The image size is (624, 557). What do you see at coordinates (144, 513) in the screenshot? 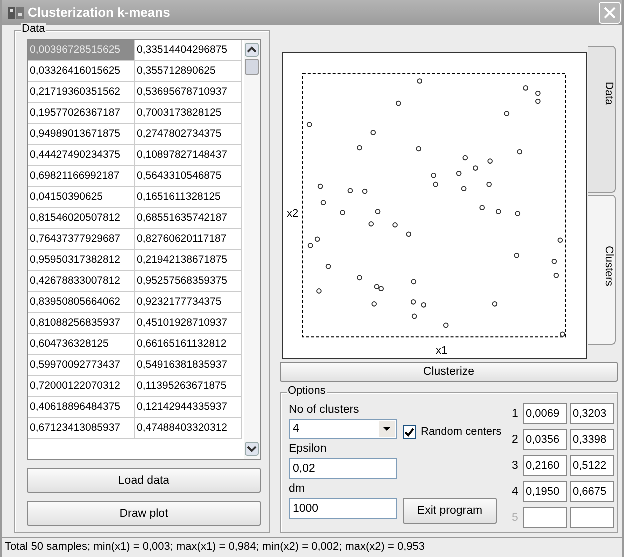
I see `action-button: Draw plot` at bounding box center [144, 513].